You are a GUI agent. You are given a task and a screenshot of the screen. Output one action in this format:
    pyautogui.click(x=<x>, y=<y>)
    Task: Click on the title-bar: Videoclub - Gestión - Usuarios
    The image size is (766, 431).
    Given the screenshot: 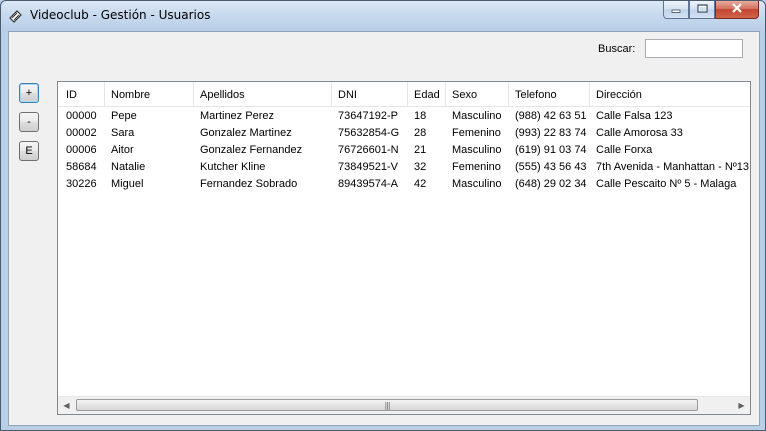 What is the action you would take?
    pyautogui.click(x=383, y=16)
    